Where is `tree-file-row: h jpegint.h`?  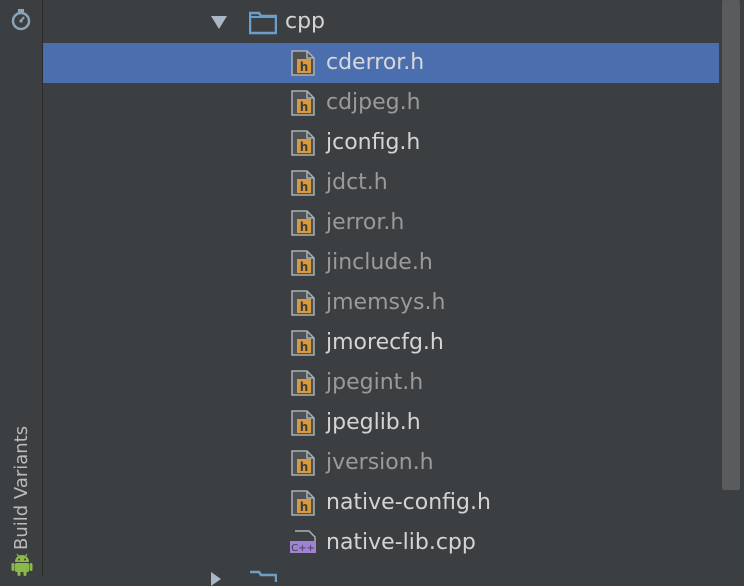
tree-file-row: h jpegint.h is located at coordinates (391, 383).